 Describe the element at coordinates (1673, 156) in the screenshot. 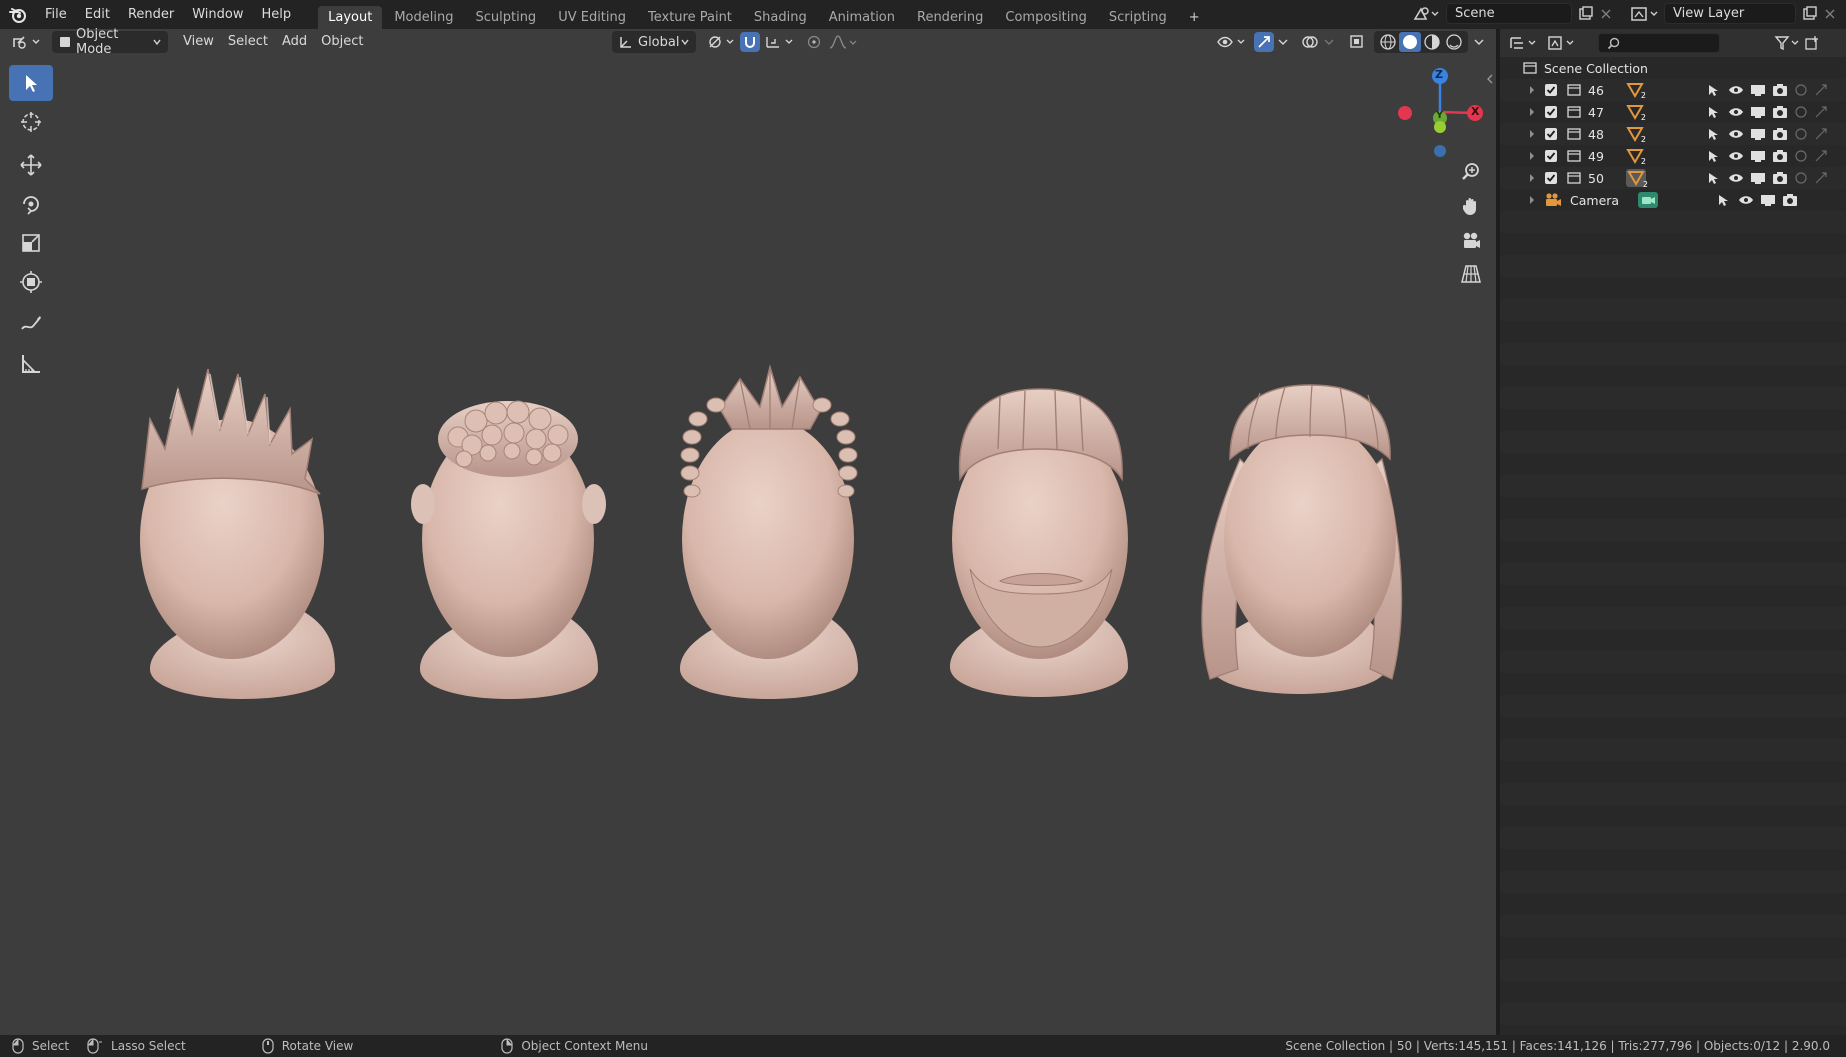

I see `tree-item-collection-49: 49 2` at that location.